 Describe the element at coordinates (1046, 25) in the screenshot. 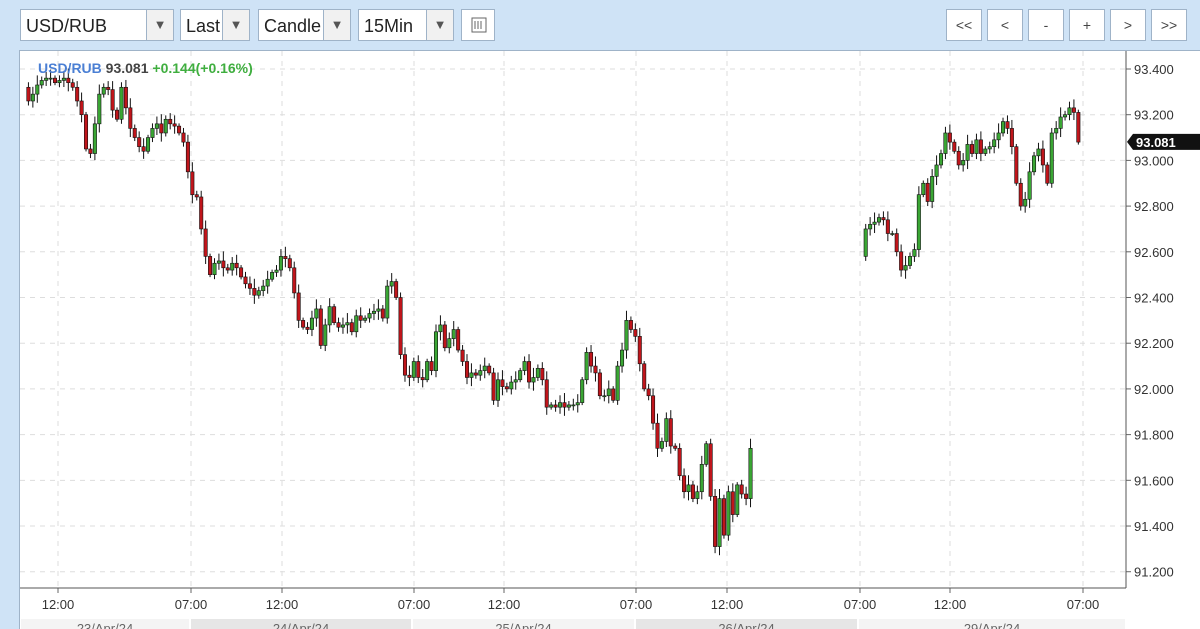

I see `zoom-out-button: -` at that location.